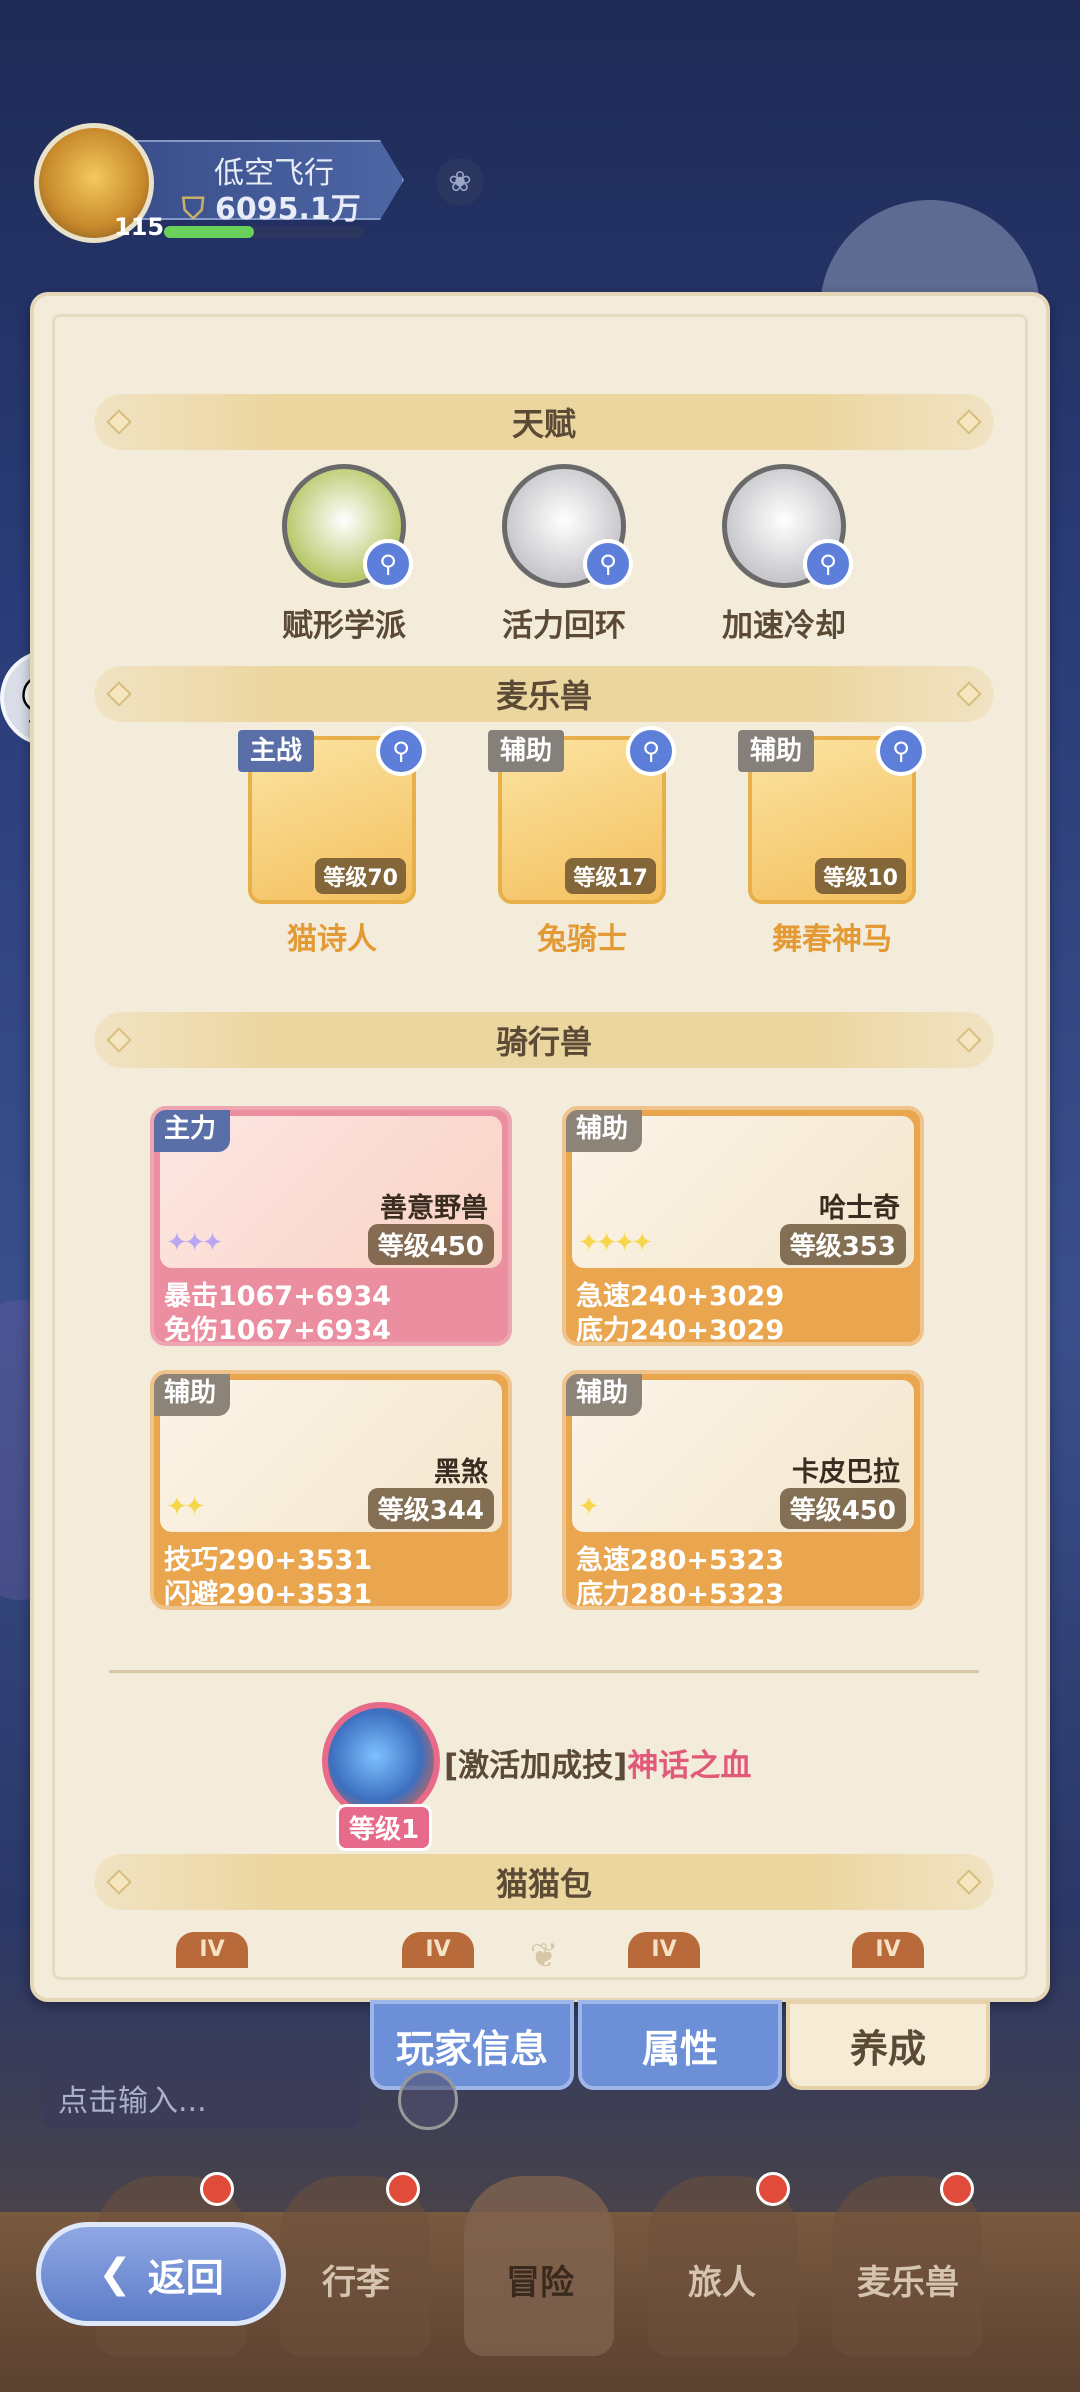 The width and height of the screenshot is (1080, 2392). What do you see at coordinates (347, 526) in the screenshot?
I see `gem-crest-icon: ⚲` at bounding box center [347, 526].